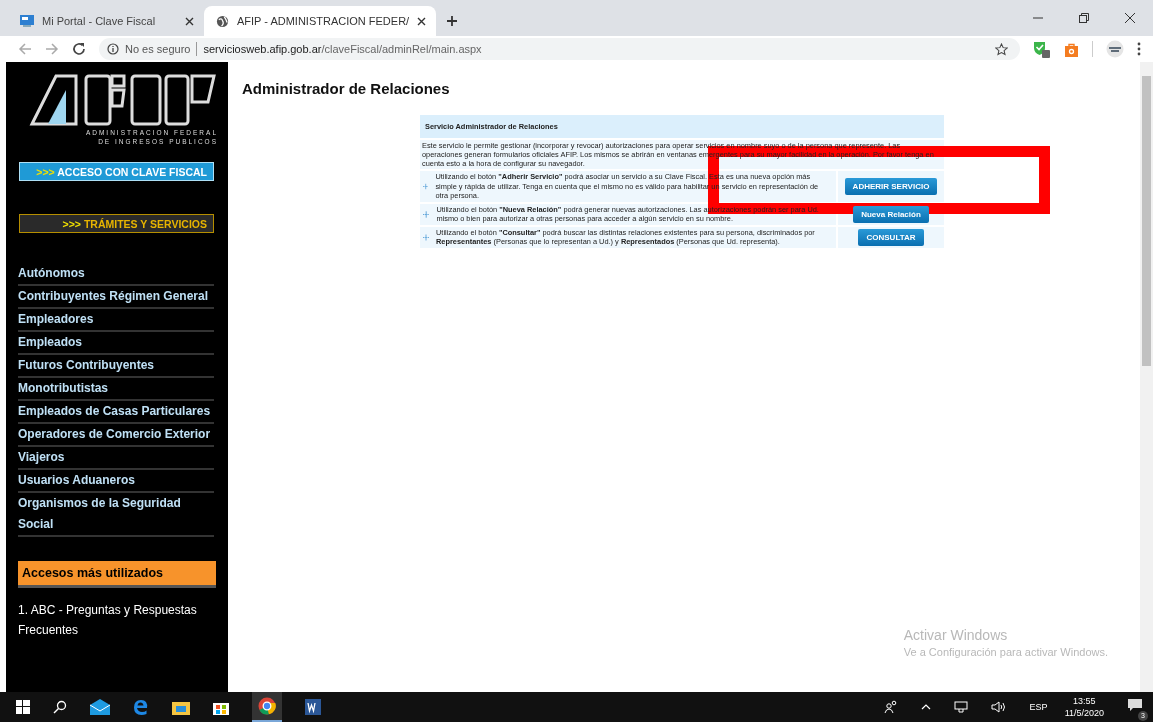 This screenshot has width=1153, height=722. I want to click on security-label: No es seguro, so click(158, 49).